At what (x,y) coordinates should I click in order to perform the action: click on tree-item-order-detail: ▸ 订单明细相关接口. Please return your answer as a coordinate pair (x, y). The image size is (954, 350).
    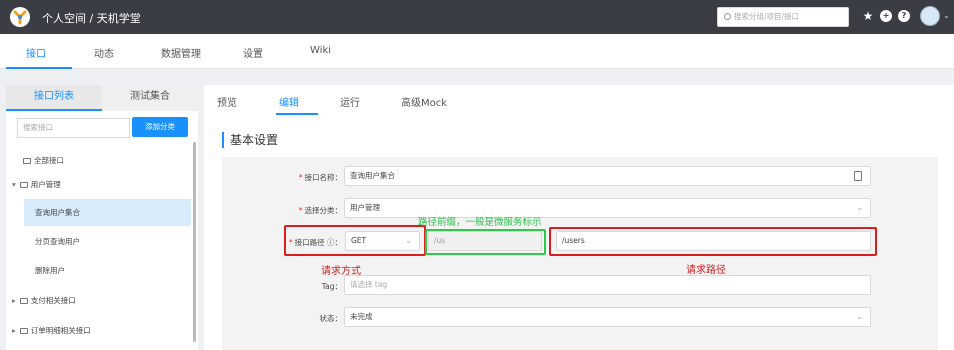
    Looking at the image, I should click on (51, 330).